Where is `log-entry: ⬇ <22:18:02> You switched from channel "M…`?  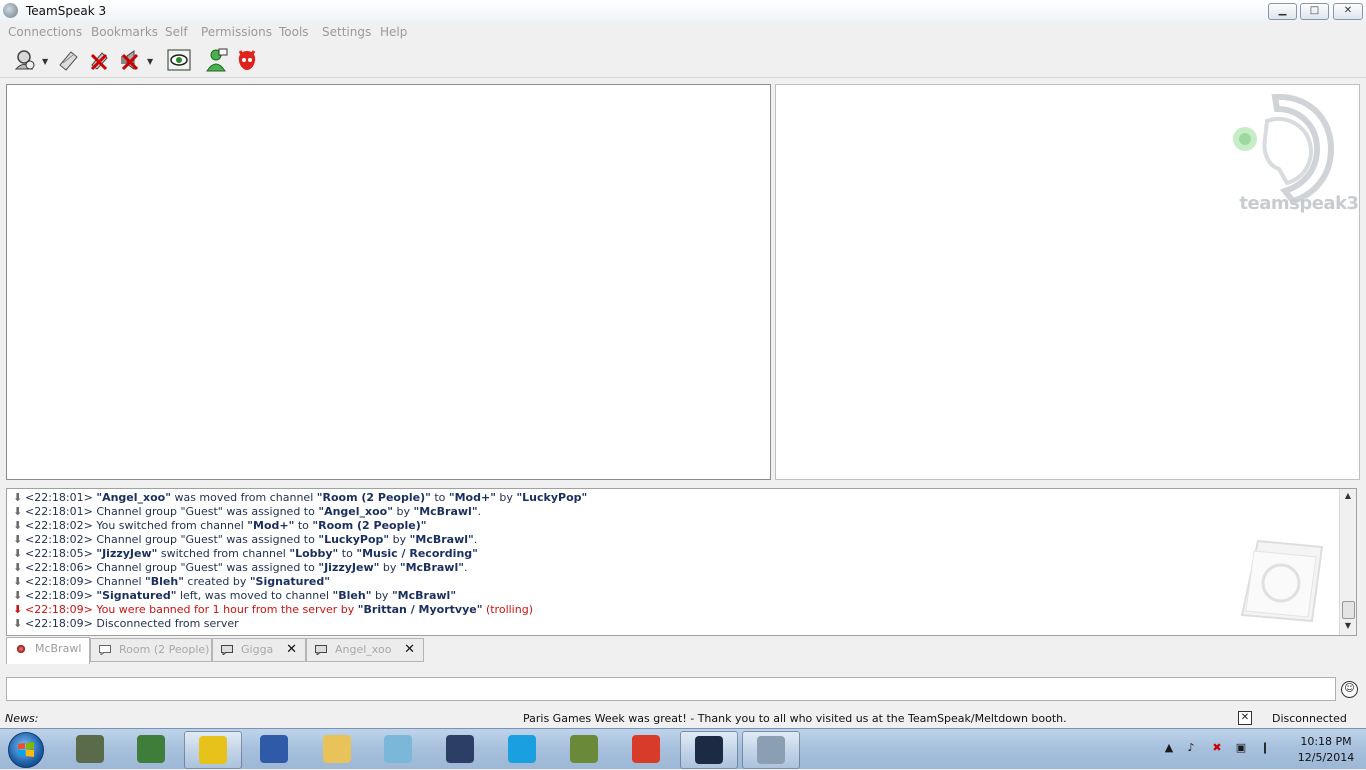 log-entry: ⬇ <22:18:02> You switched from channel "M… is located at coordinates (219, 526).